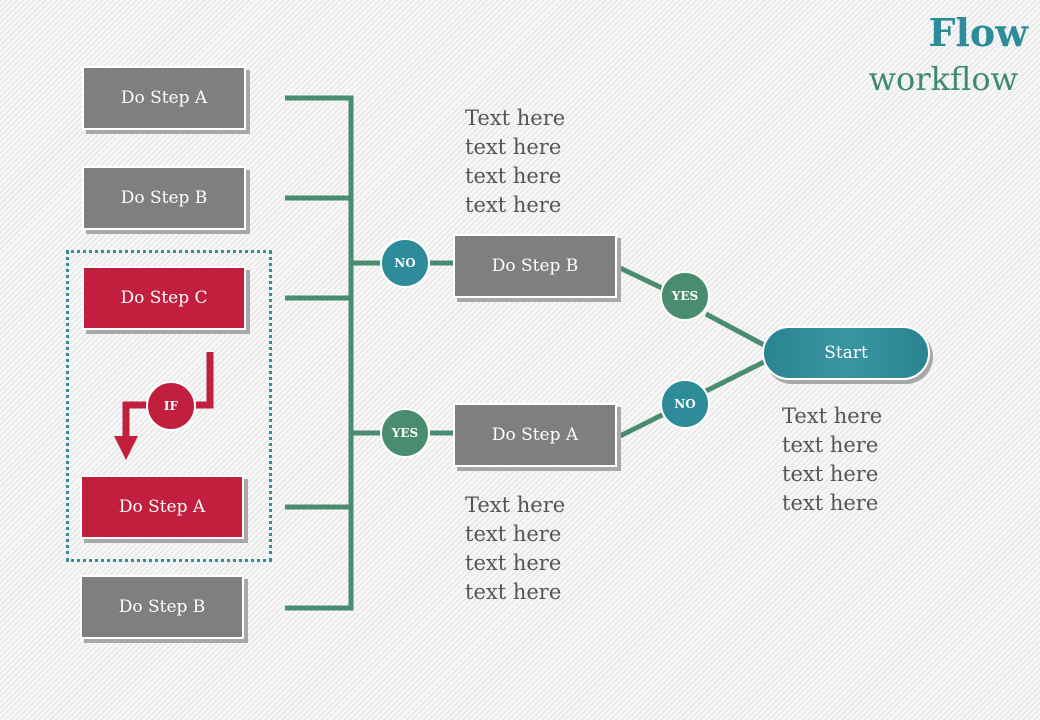 The image size is (1040, 720). I want to click on if-decision: IF, so click(171, 406).